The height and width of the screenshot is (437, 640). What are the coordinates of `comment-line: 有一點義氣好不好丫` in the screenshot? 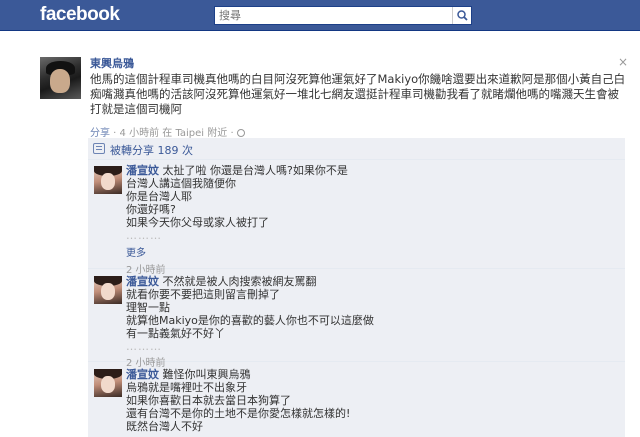 It's located at (175, 333).